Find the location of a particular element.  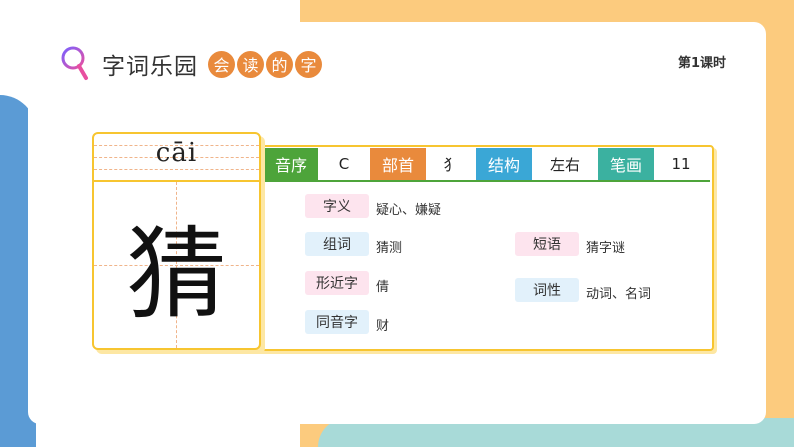

cixing-value: 动词、名词 is located at coordinates (619, 294).